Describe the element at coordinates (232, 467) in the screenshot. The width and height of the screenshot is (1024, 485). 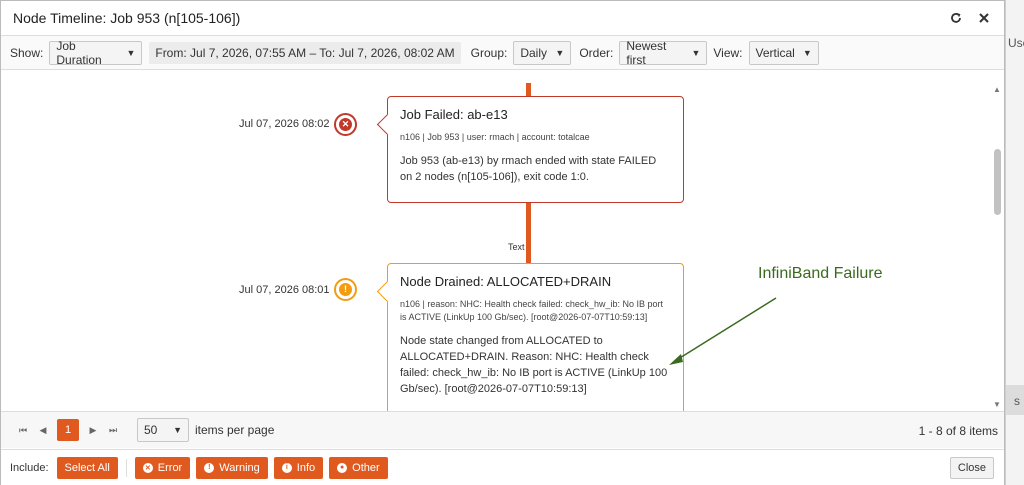
I see `warning-filter-button: ! Warning` at that location.